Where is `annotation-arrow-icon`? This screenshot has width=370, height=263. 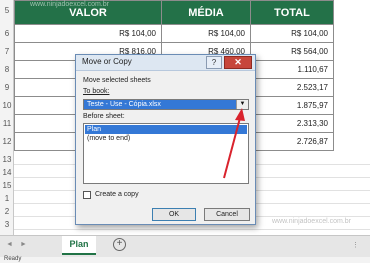
annotation-arrow-icon is located at coordinates (234, 143).